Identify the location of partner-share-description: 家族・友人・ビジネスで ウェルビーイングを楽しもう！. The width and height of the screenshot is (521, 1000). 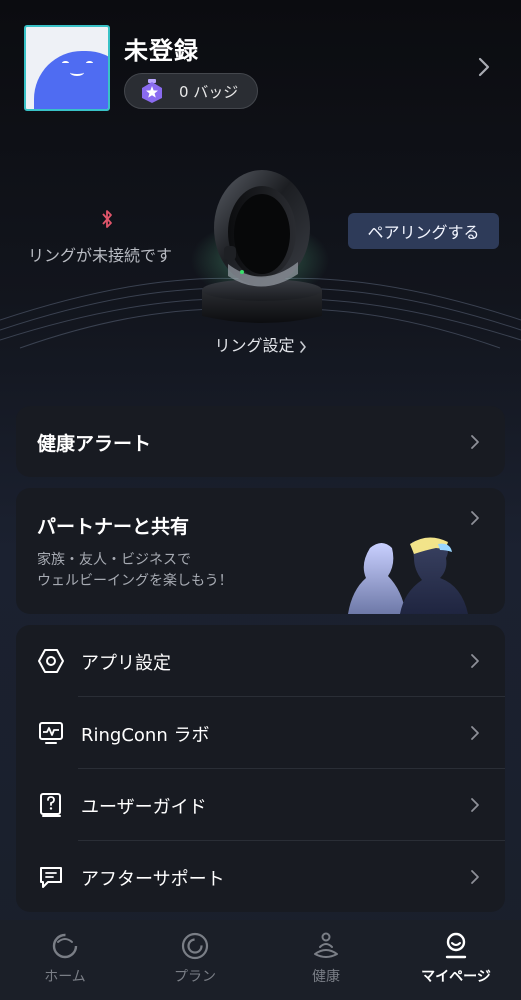
(135, 571).